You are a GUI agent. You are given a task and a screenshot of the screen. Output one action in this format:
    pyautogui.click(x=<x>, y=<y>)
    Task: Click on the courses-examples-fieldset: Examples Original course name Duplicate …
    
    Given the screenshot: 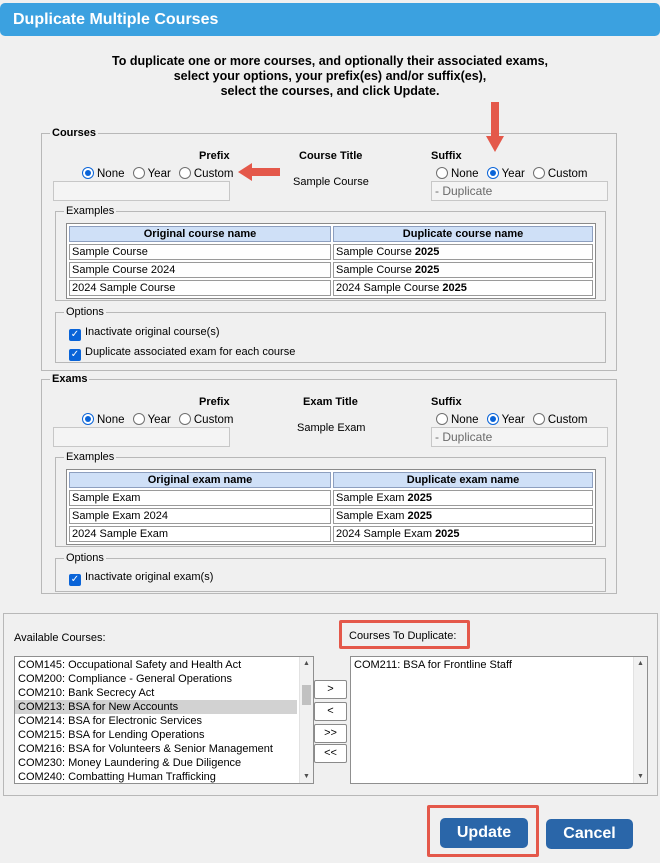 What is the action you would take?
    pyautogui.click(x=330, y=253)
    